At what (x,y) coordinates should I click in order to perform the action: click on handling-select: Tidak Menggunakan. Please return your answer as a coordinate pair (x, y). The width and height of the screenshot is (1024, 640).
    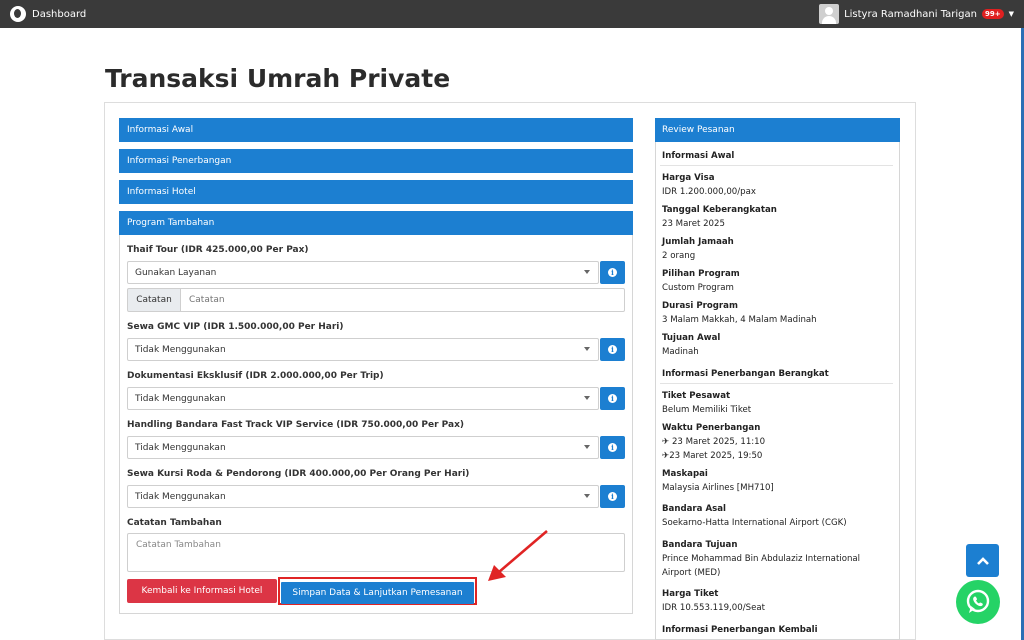
    Looking at the image, I should click on (363, 447).